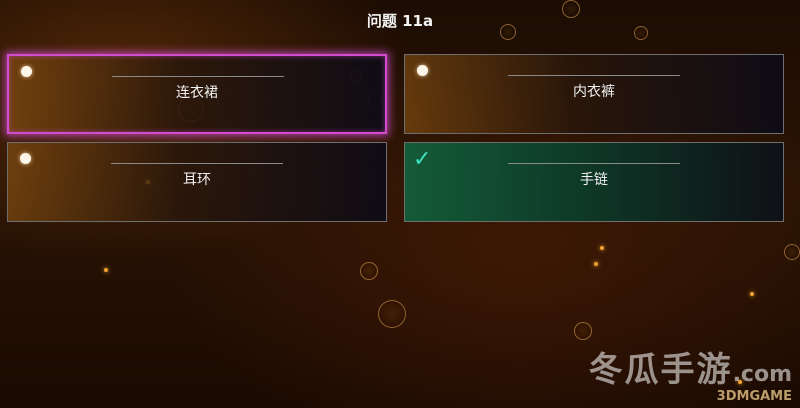  What do you see at coordinates (754, 396) in the screenshot?
I see `watermark-site: 3DMGAME` at bounding box center [754, 396].